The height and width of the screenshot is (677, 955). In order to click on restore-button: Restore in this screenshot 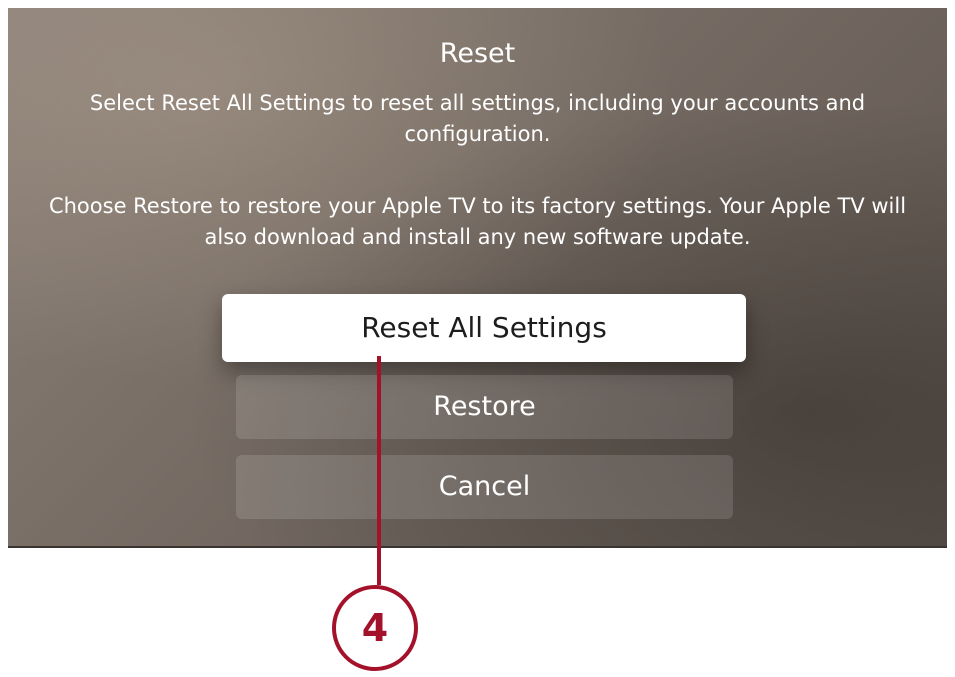, I will do `click(484, 407)`.